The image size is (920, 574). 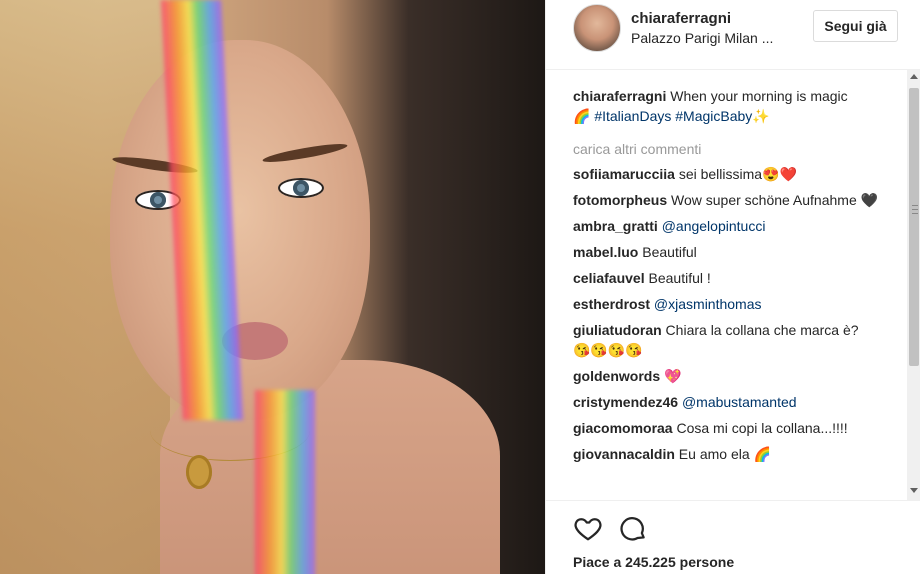 What do you see at coordinates (633, 528) in the screenshot?
I see `comment-icon` at bounding box center [633, 528].